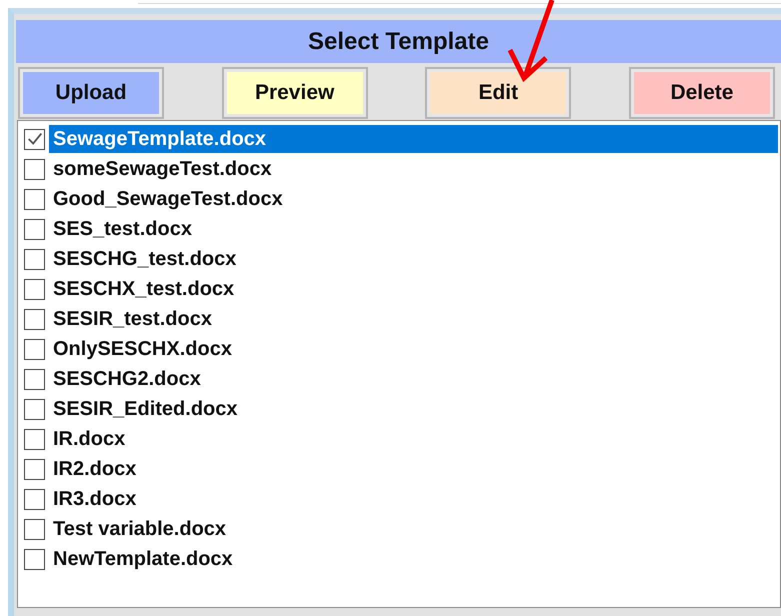 This screenshot has width=781, height=616. Describe the element at coordinates (398, 41) in the screenshot. I see `panel-title: Select Template` at that location.